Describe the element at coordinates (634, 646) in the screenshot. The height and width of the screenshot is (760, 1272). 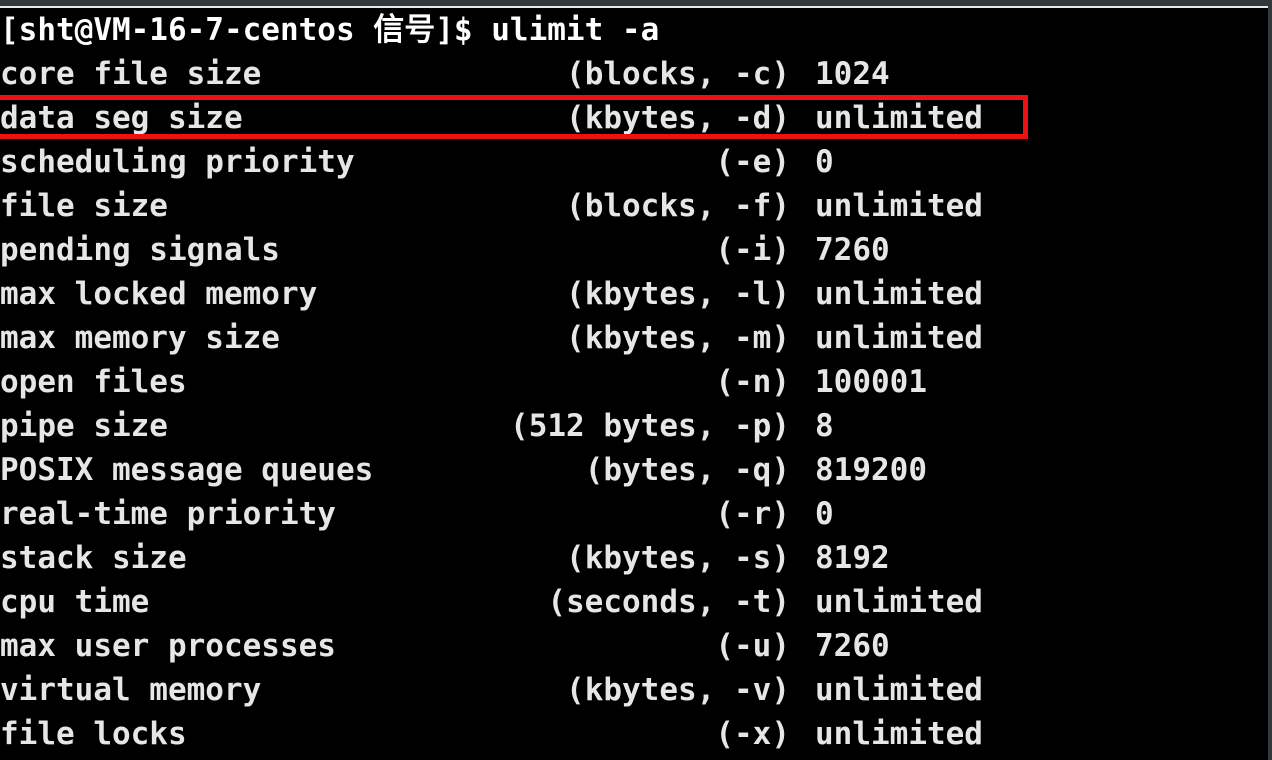
I see `limit-row: max user processes (-u) 7260` at that location.